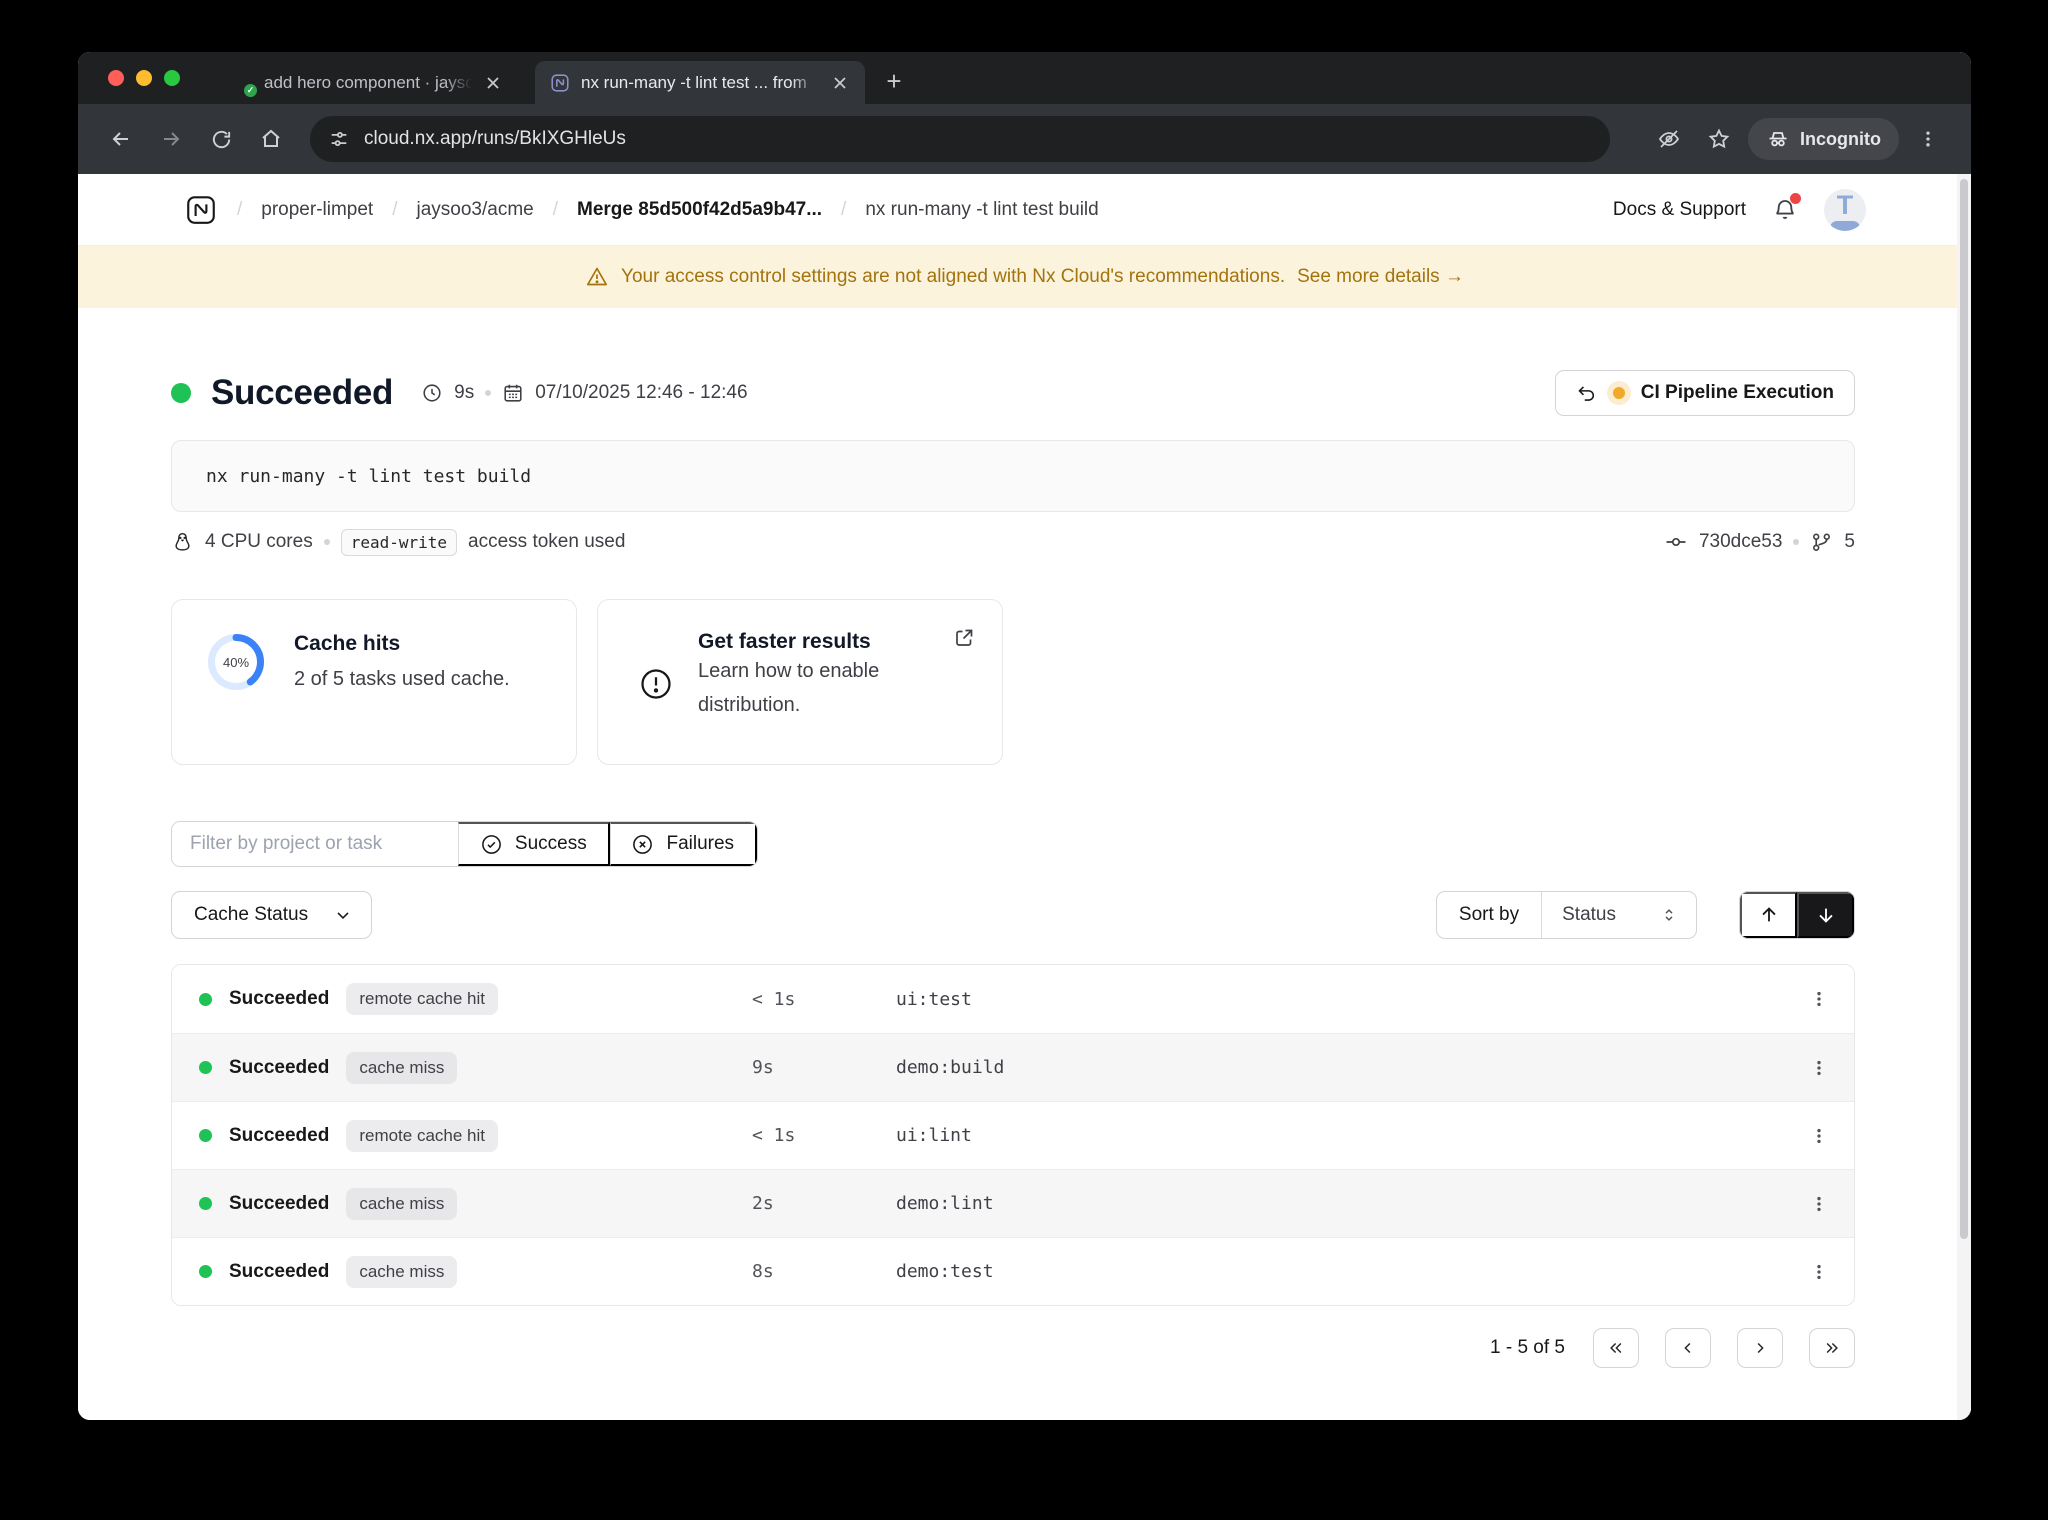 The image size is (2048, 1520). Describe the element at coordinates (315, 844) in the screenshot. I see `filter-input` at that location.